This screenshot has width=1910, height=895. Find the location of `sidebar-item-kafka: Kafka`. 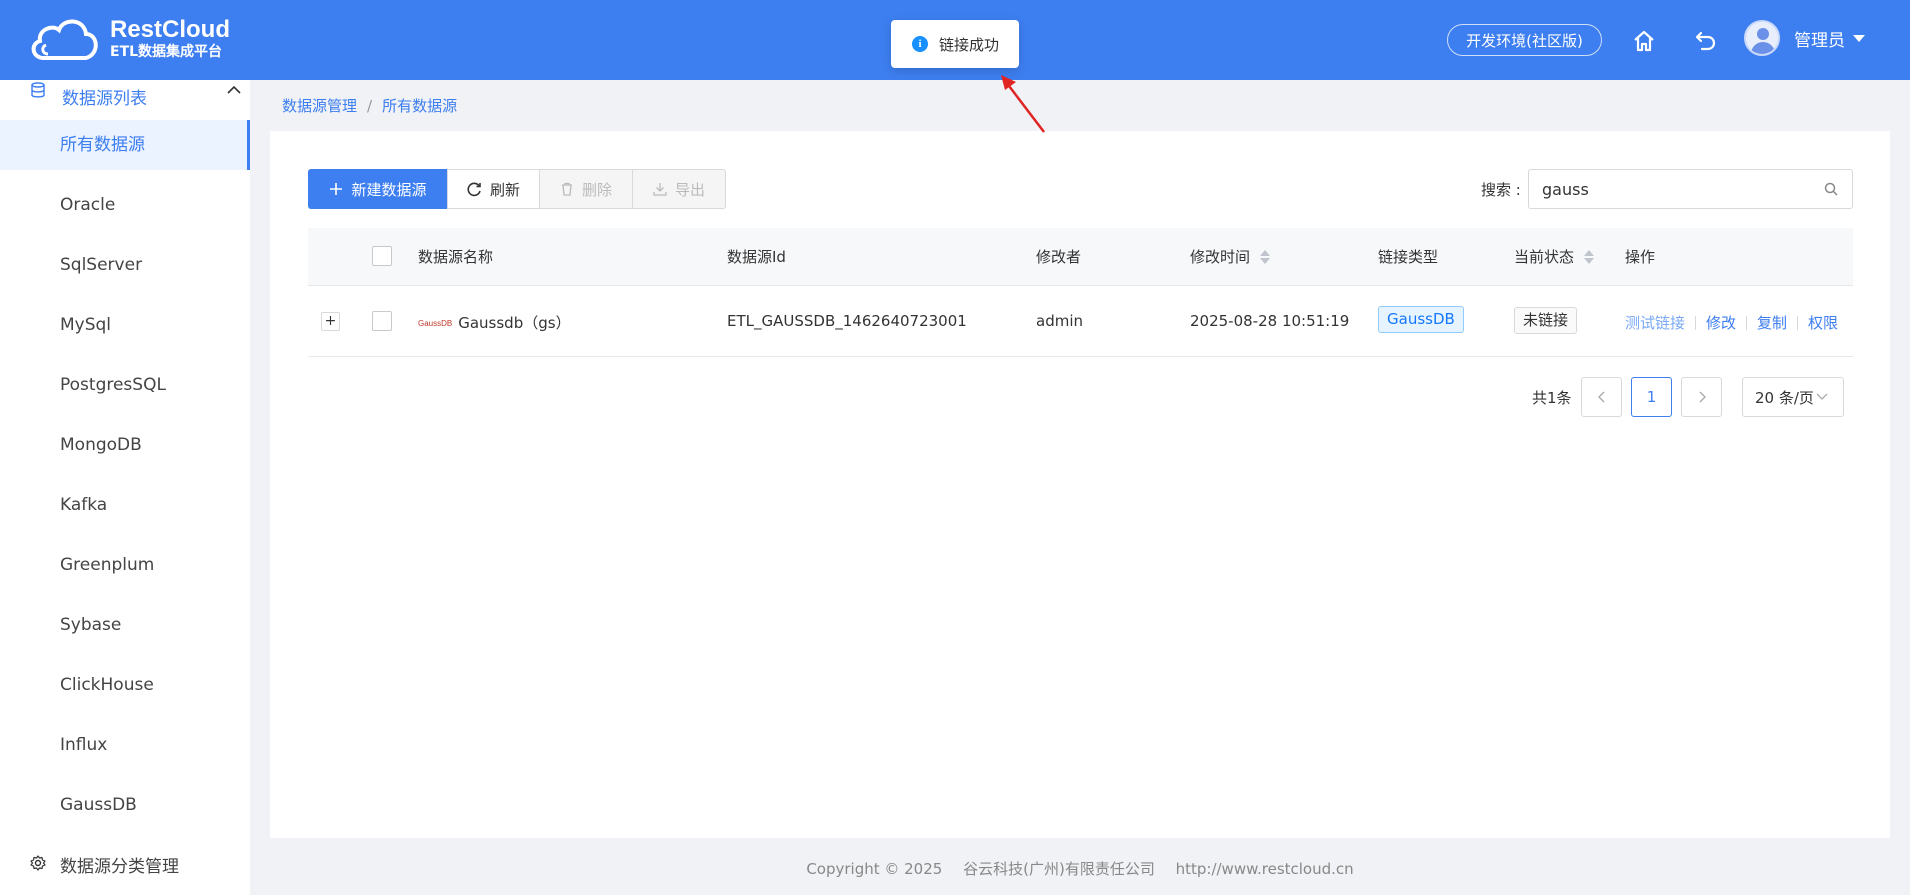

sidebar-item-kafka: Kafka is located at coordinates (125, 505).